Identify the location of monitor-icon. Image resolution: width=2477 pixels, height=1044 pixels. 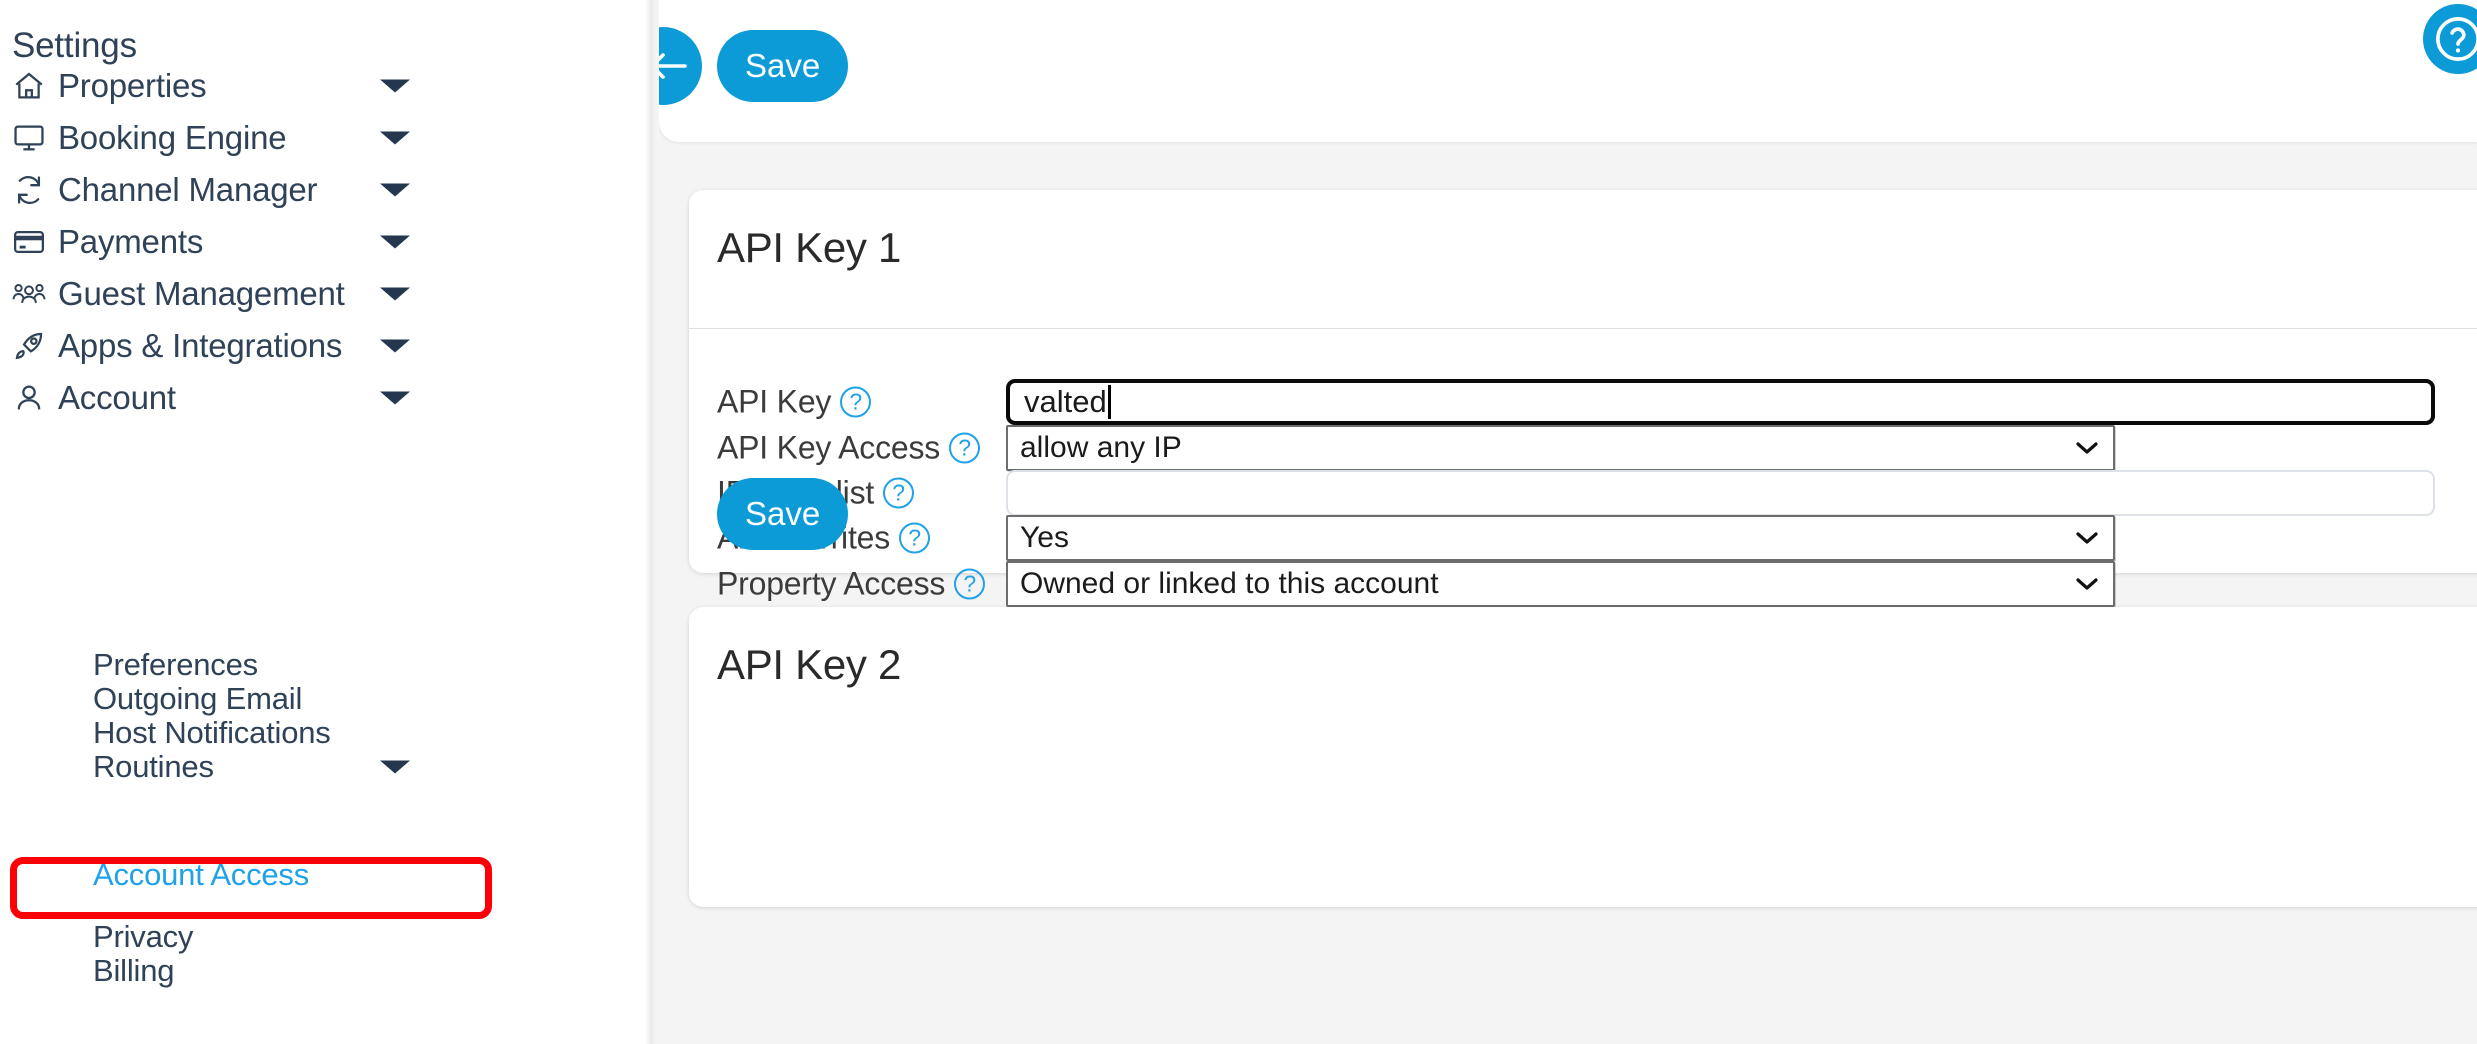
(29, 138).